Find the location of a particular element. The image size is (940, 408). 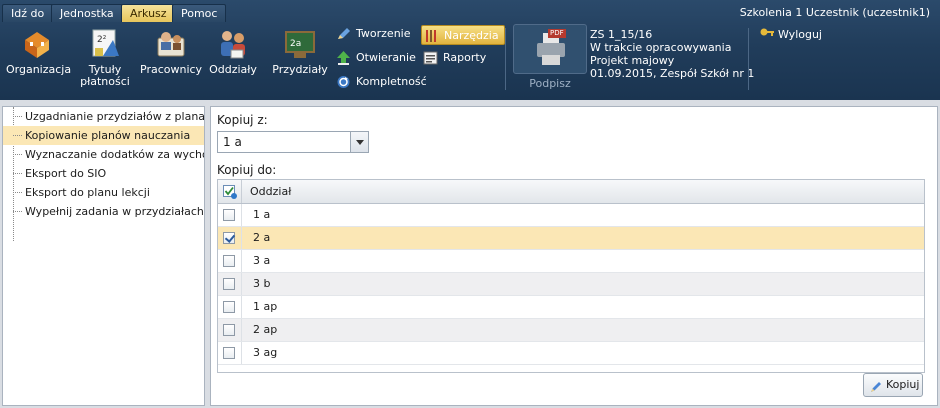

select-all-checkbox is located at coordinates (230, 191).